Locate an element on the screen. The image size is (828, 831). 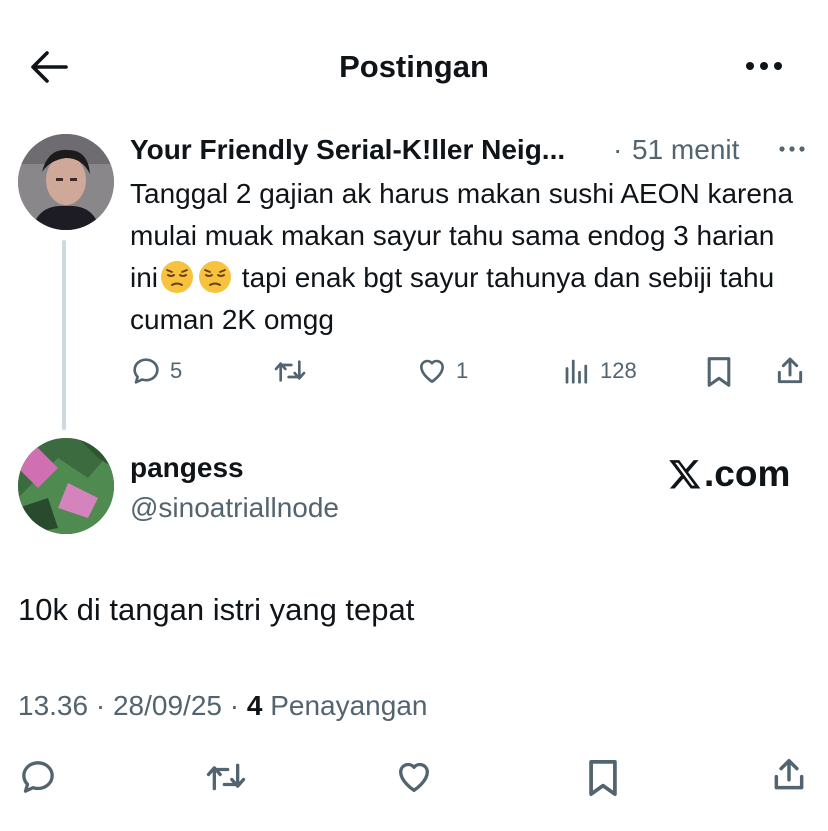
avatar-photo-image is located at coordinates (66, 182).